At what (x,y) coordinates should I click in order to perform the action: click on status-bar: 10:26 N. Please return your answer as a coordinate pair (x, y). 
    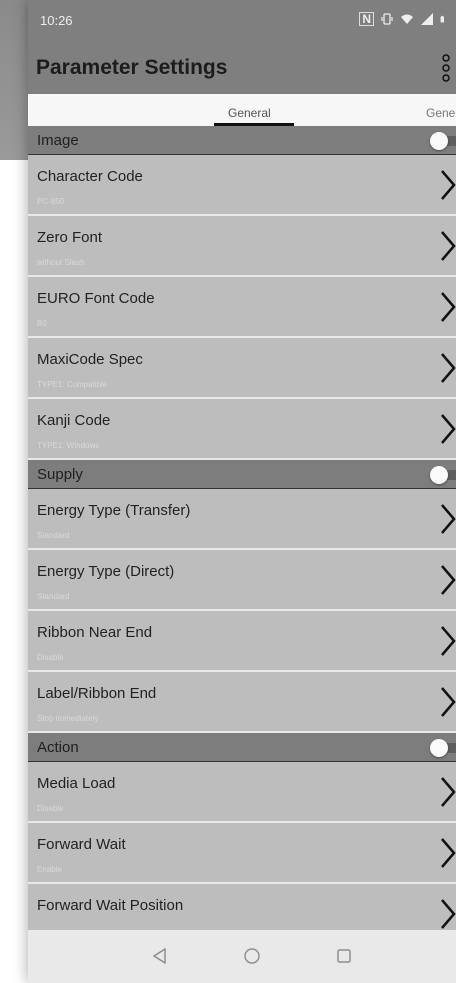
    Looking at the image, I should click on (242, 21).